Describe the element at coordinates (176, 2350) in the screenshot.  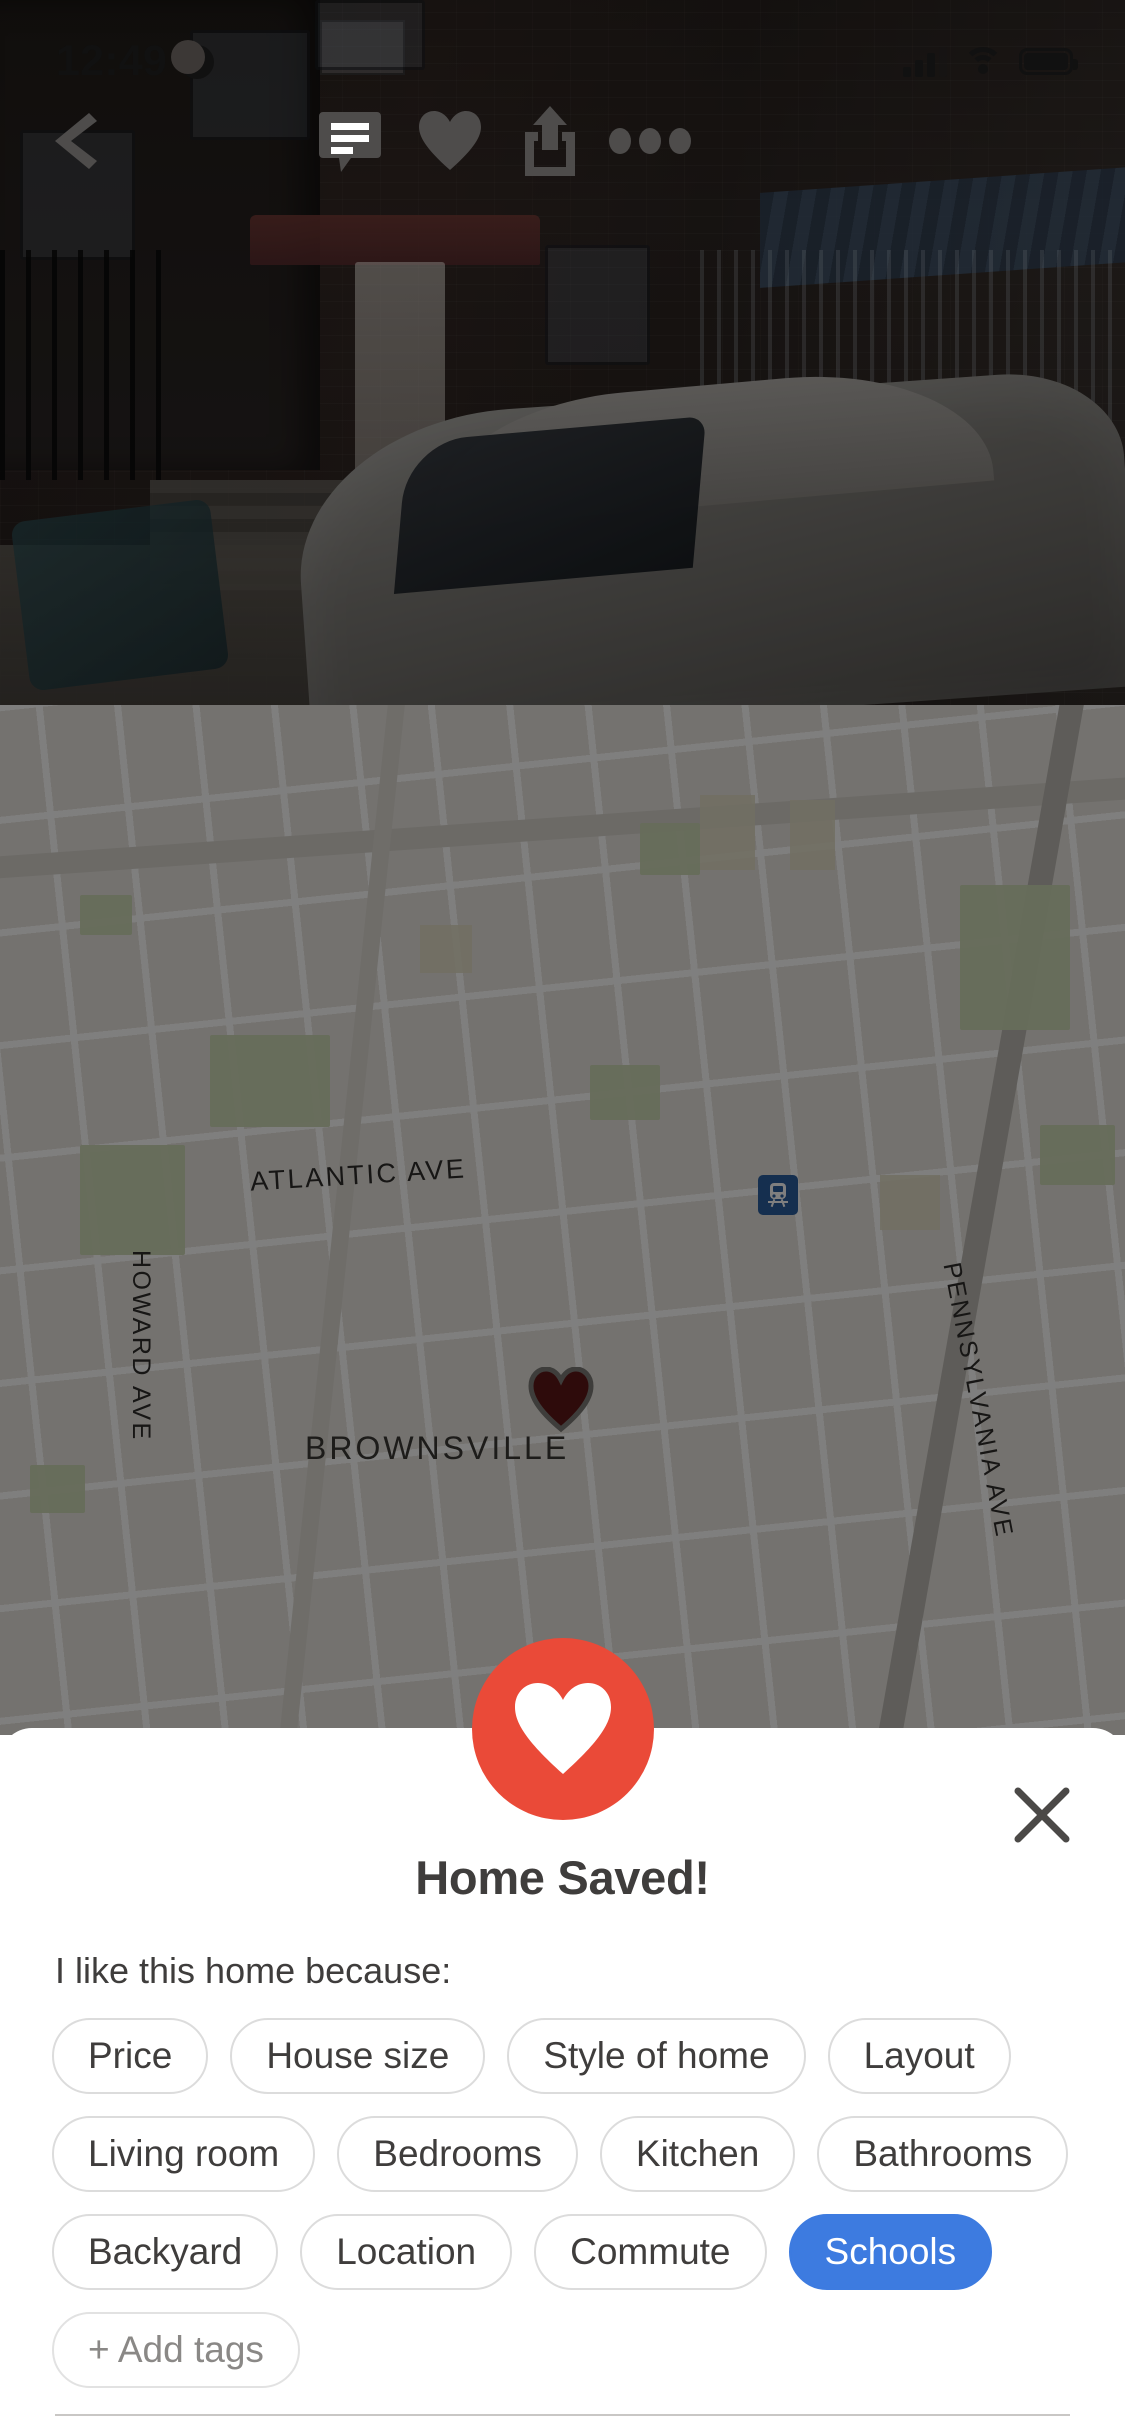
I see `add-tags-button: + Add tags` at that location.